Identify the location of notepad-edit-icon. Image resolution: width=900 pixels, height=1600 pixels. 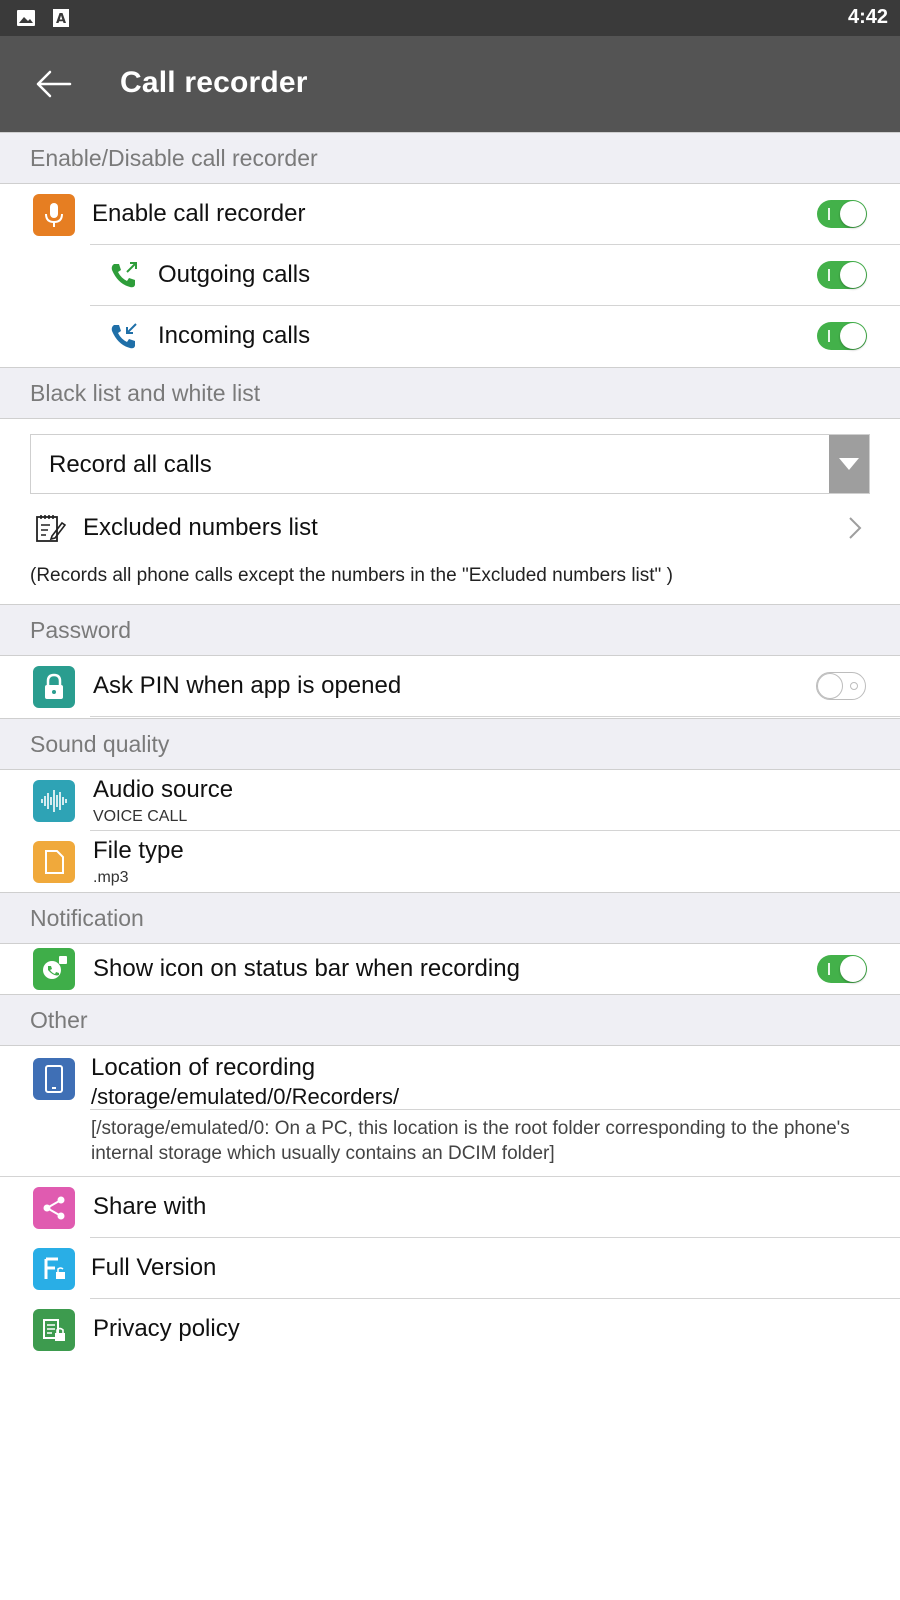
(50, 530).